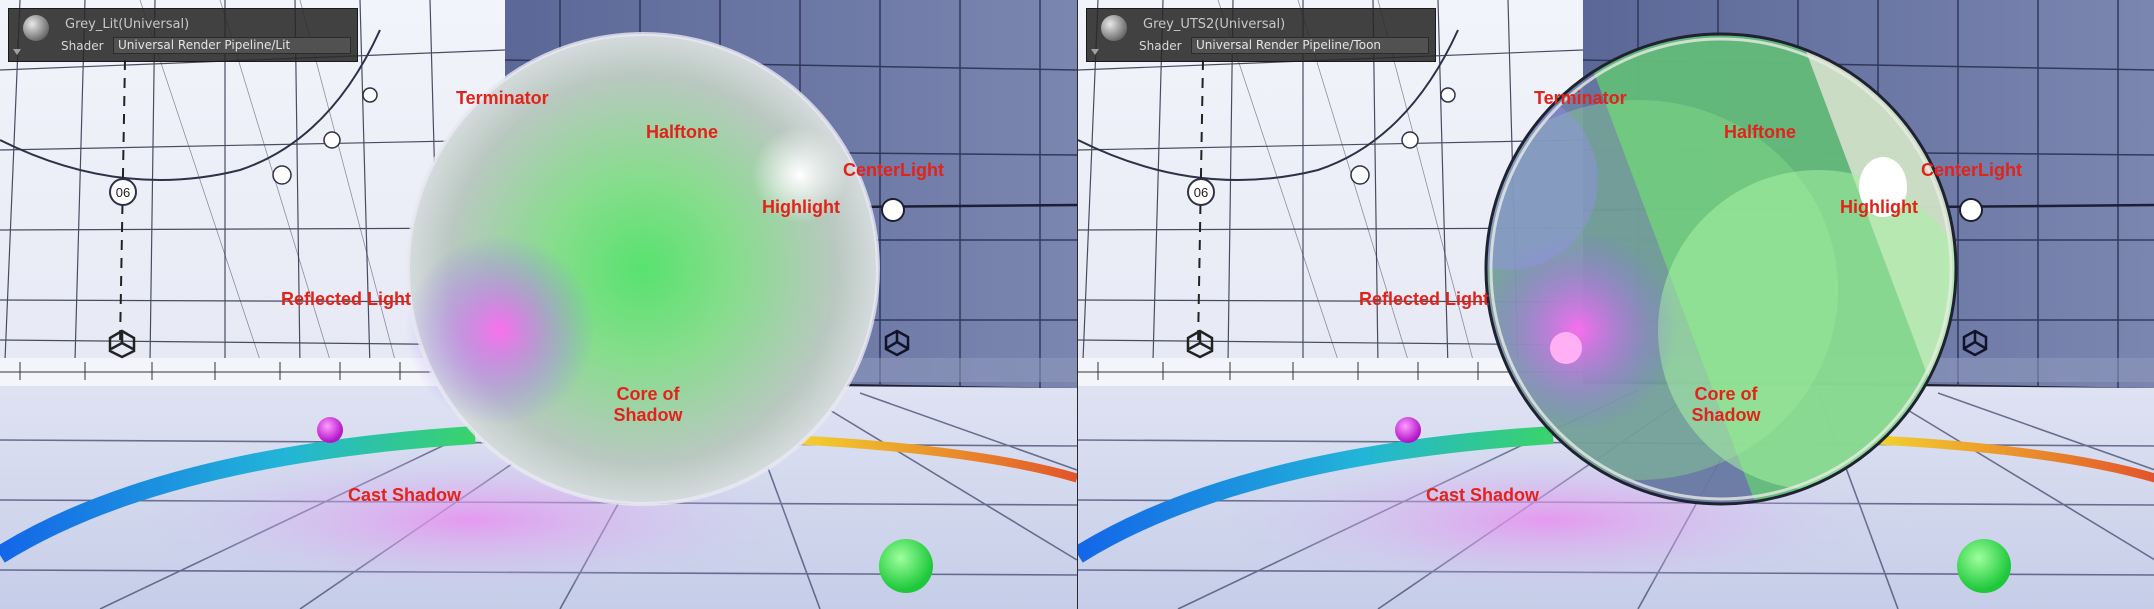 The image size is (2154, 609). What do you see at coordinates (1214, 24) in the screenshot?
I see `material-name: Grey_UTS2(Universal)` at bounding box center [1214, 24].